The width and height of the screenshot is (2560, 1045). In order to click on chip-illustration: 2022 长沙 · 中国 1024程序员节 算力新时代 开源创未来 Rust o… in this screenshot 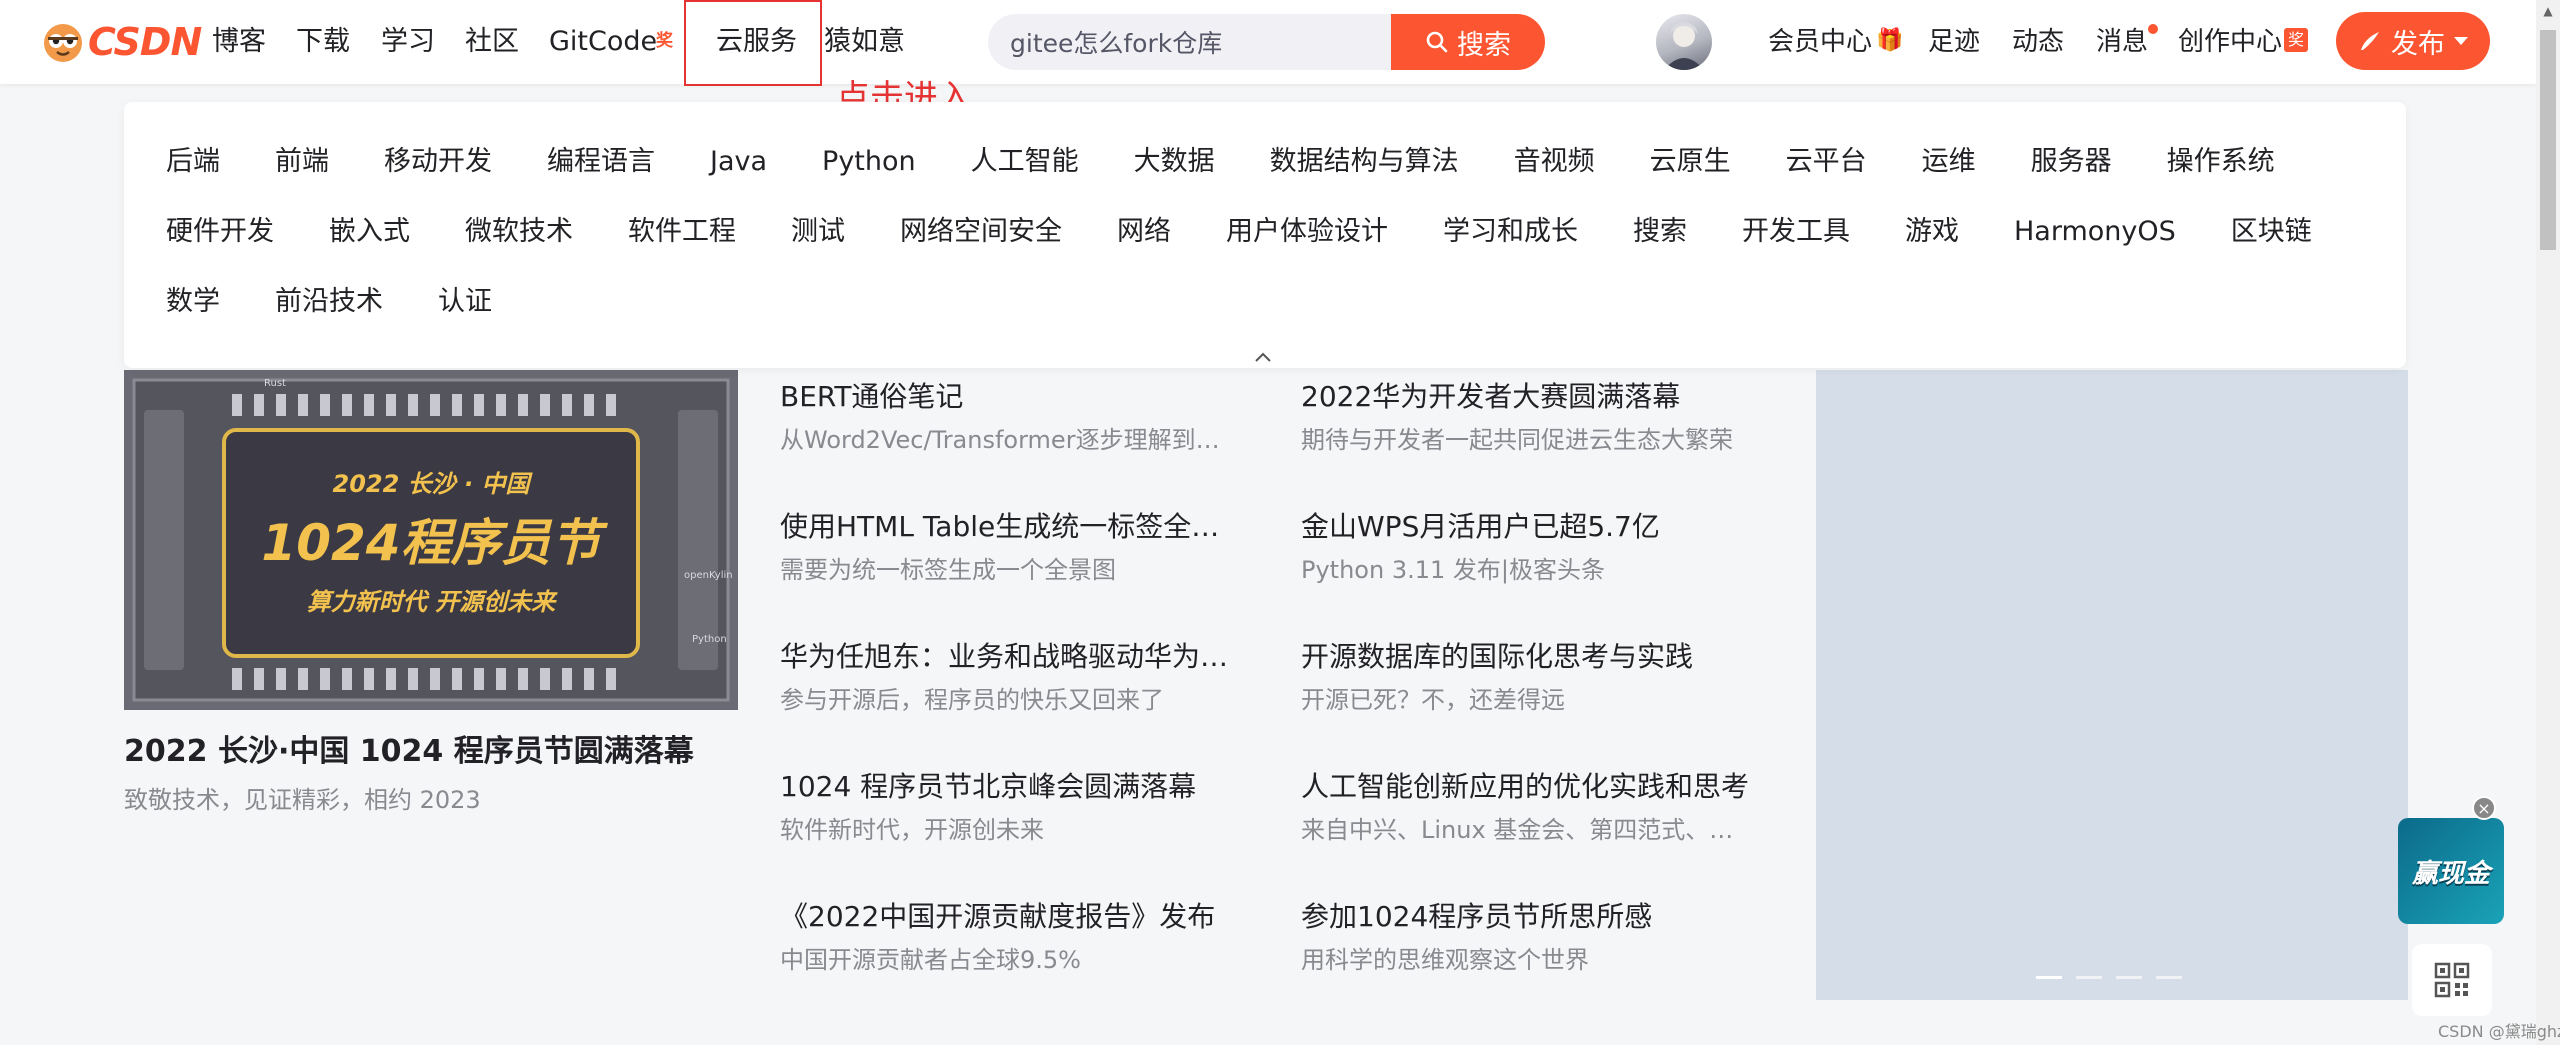, I will do `click(431, 540)`.